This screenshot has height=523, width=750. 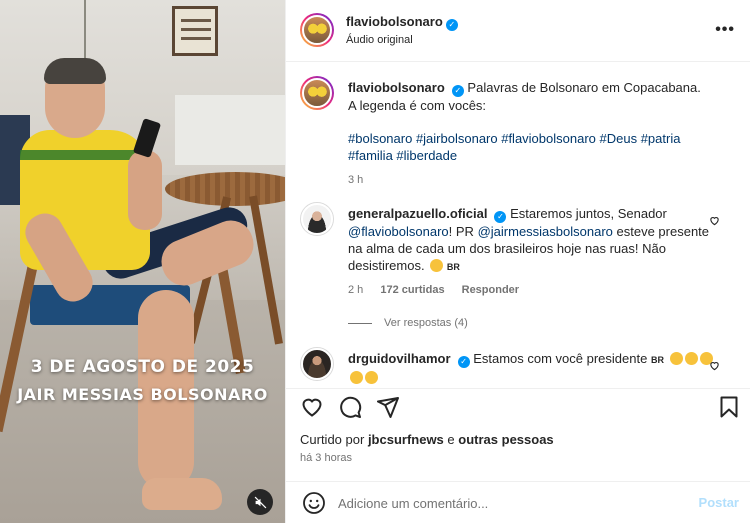 I want to click on video-overlay-date: 3 DE AGOSTO DE 2025, so click(x=142, y=367).